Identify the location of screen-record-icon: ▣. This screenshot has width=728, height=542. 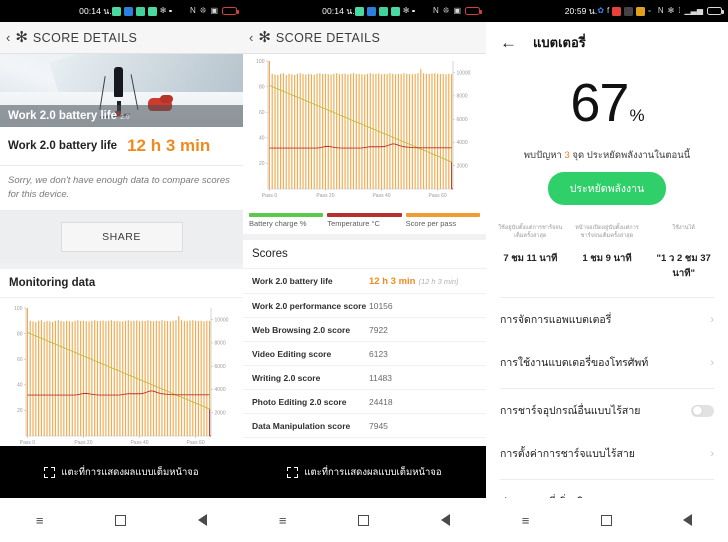
(214, 10).